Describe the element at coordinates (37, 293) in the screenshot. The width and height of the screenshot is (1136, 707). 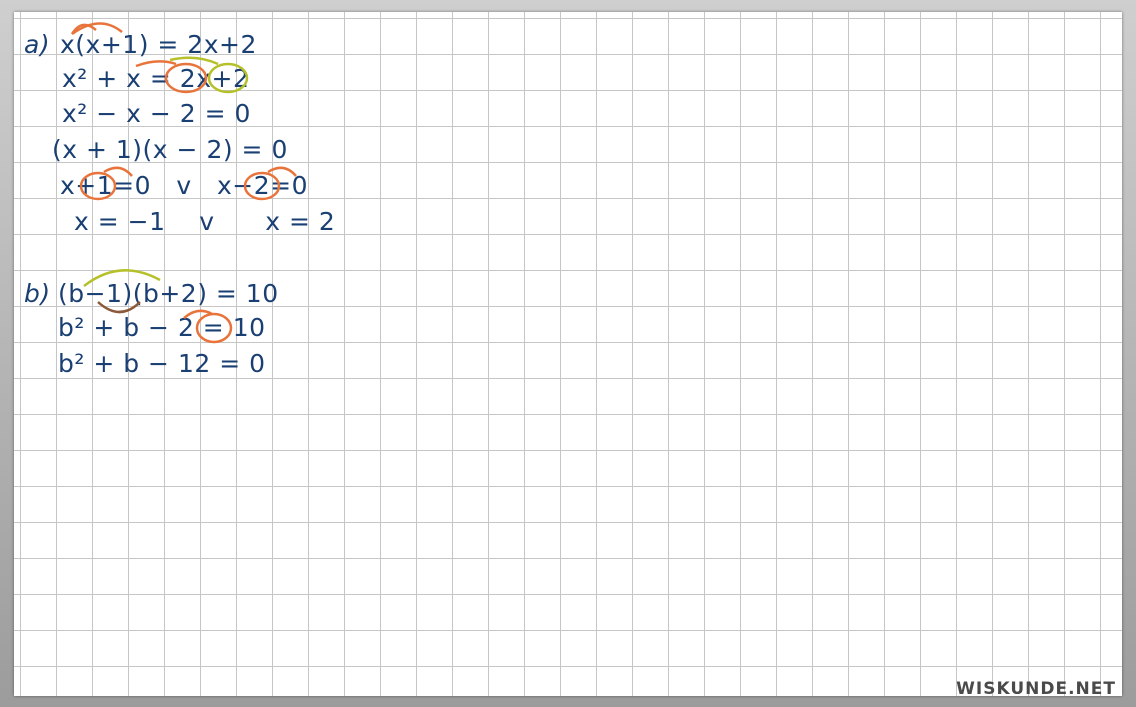
I see `part-b-label: b)` at that location.